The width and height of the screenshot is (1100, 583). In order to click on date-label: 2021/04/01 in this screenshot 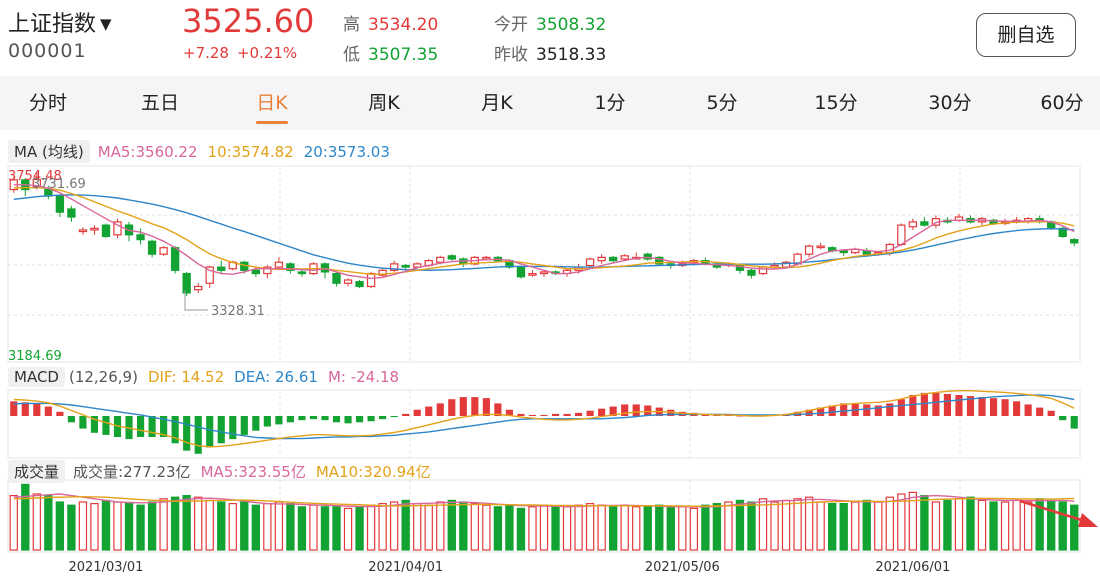, I will do `click(405, 567)`.